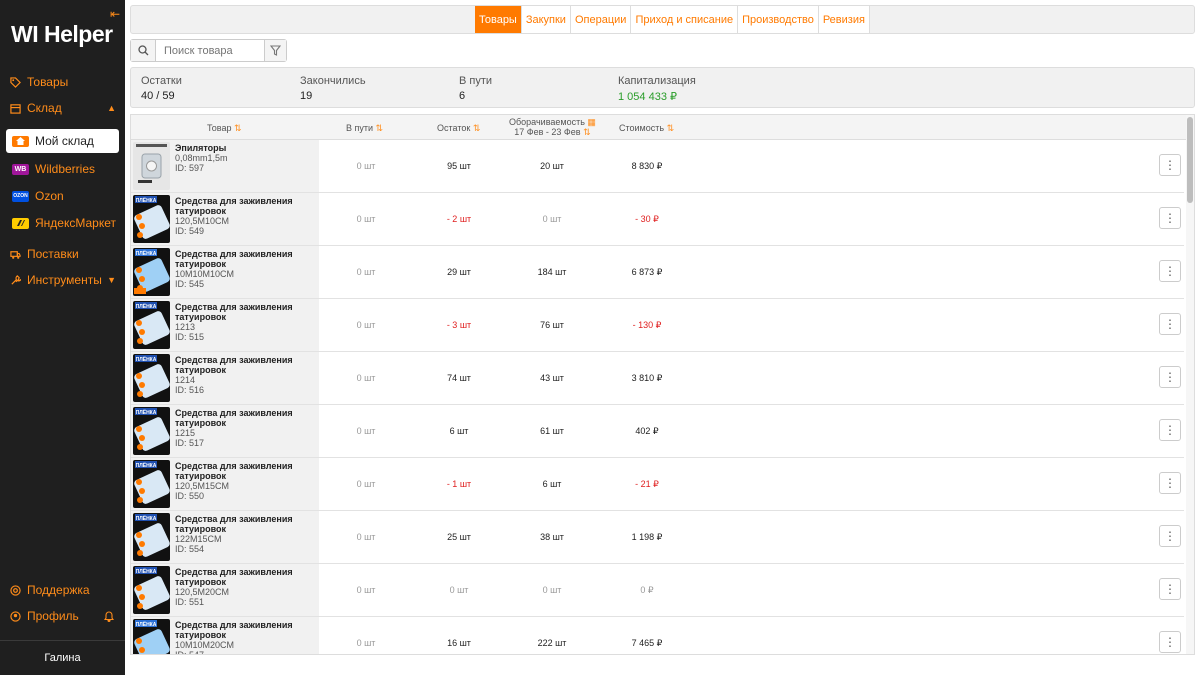 This screenshot has height=675, width=1200. I want to click on tab-production: Производство, so click(778, 19).